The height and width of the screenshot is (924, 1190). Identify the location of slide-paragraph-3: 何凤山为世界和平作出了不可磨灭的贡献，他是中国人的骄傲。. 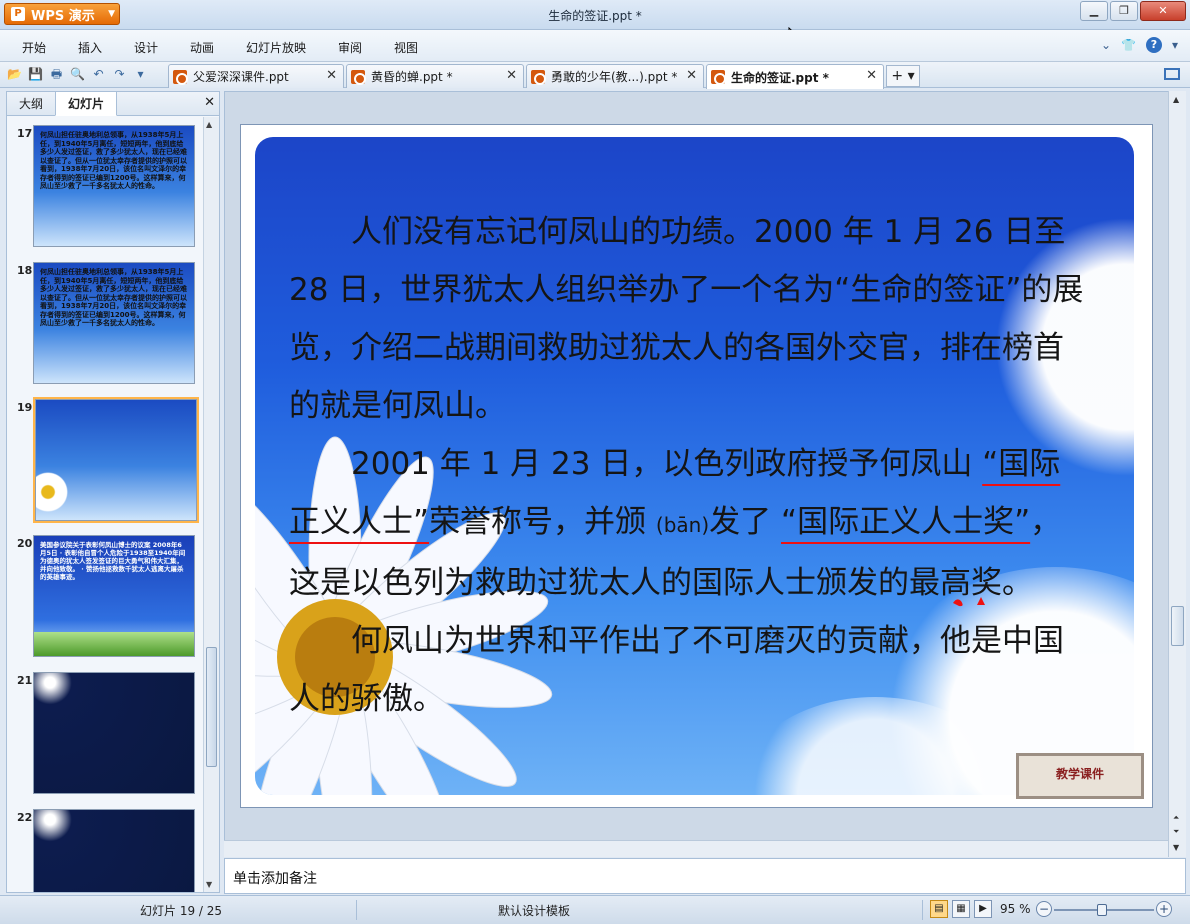
(676, 670).